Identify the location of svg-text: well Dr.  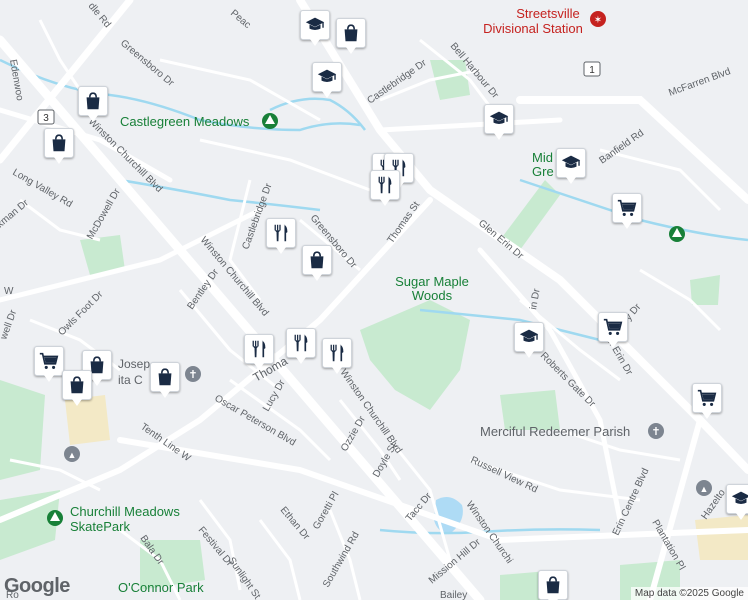
(9, 325).